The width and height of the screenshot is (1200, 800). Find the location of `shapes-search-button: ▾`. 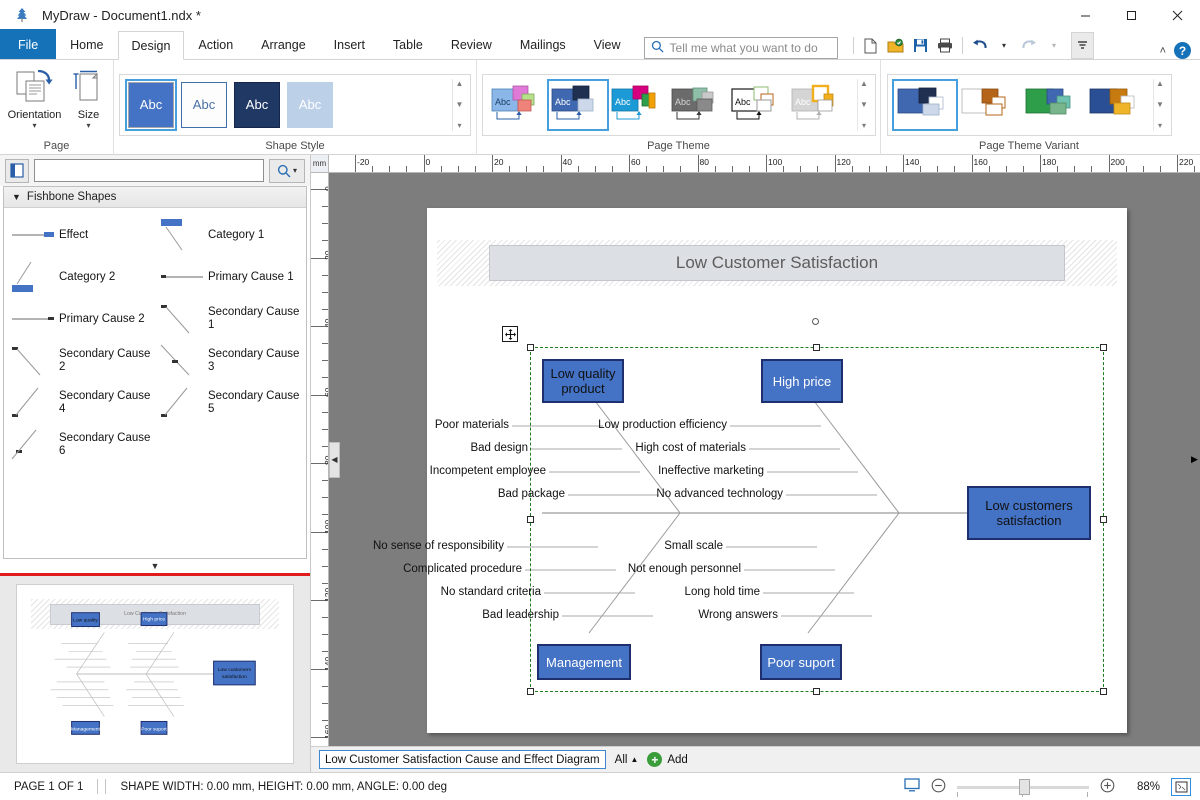

shapes-search-button: ▾ is located at coordinates (287, 170).